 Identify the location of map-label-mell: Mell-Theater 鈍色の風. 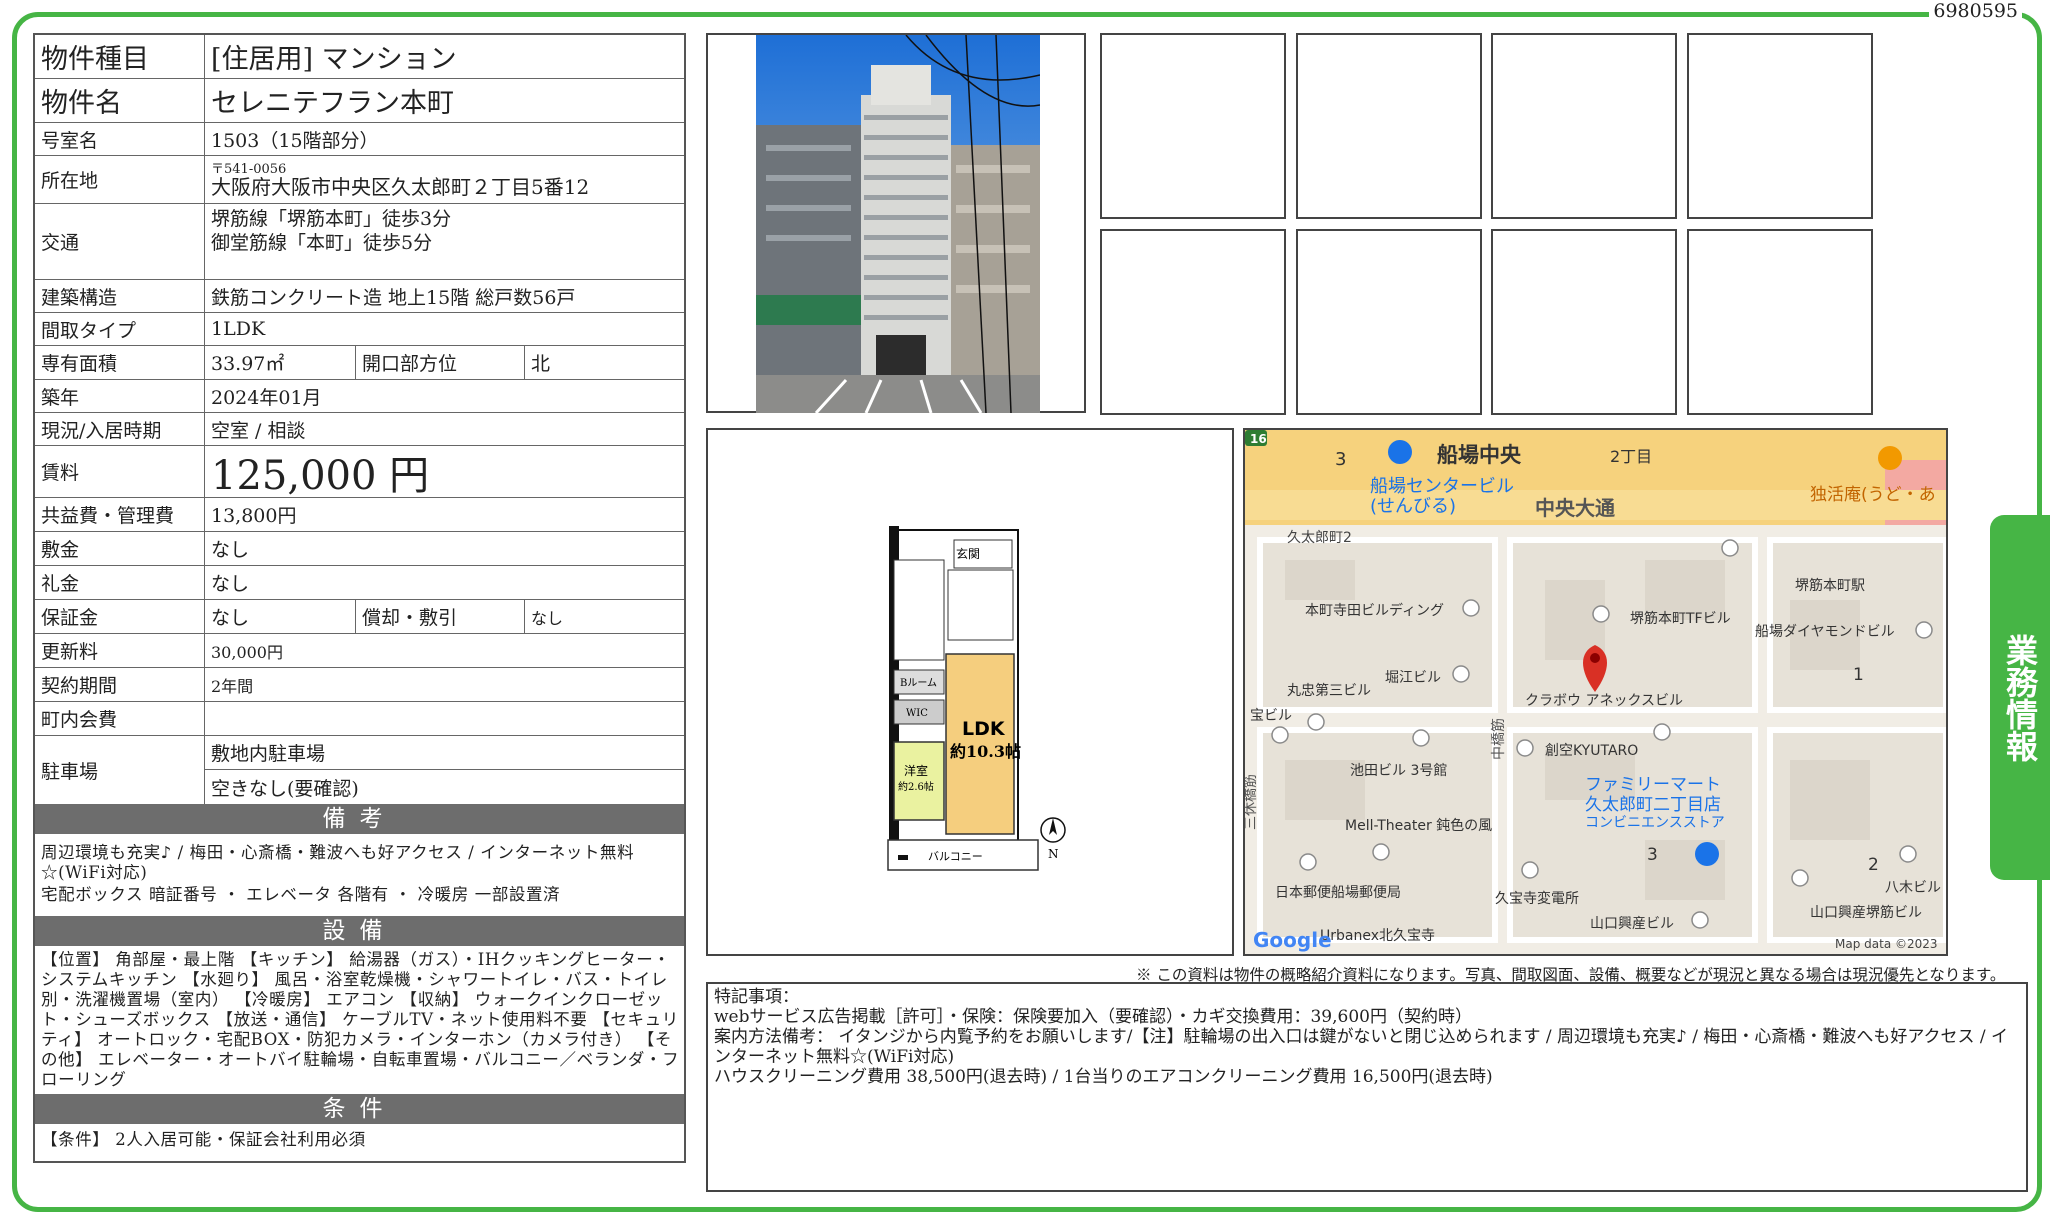
(1418, 825).